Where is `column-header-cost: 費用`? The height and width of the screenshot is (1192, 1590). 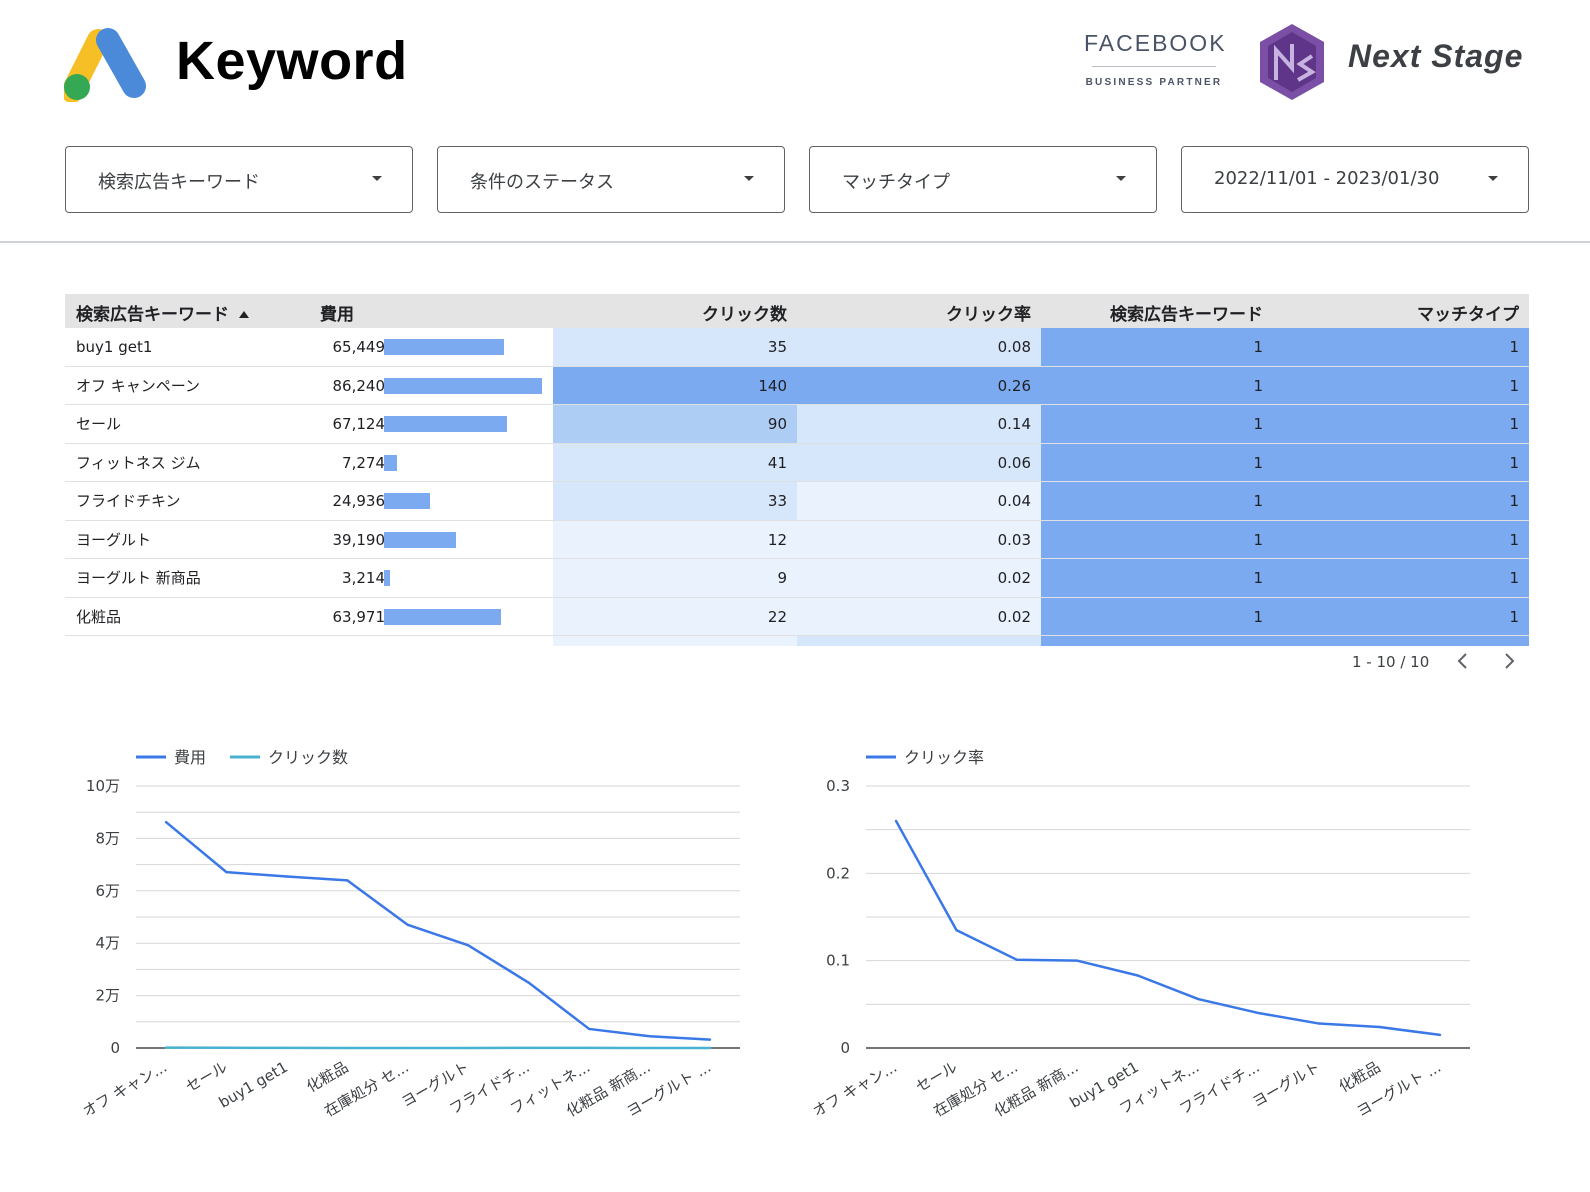 column-header-cost: 費用 is located at coordinates (337, 312).